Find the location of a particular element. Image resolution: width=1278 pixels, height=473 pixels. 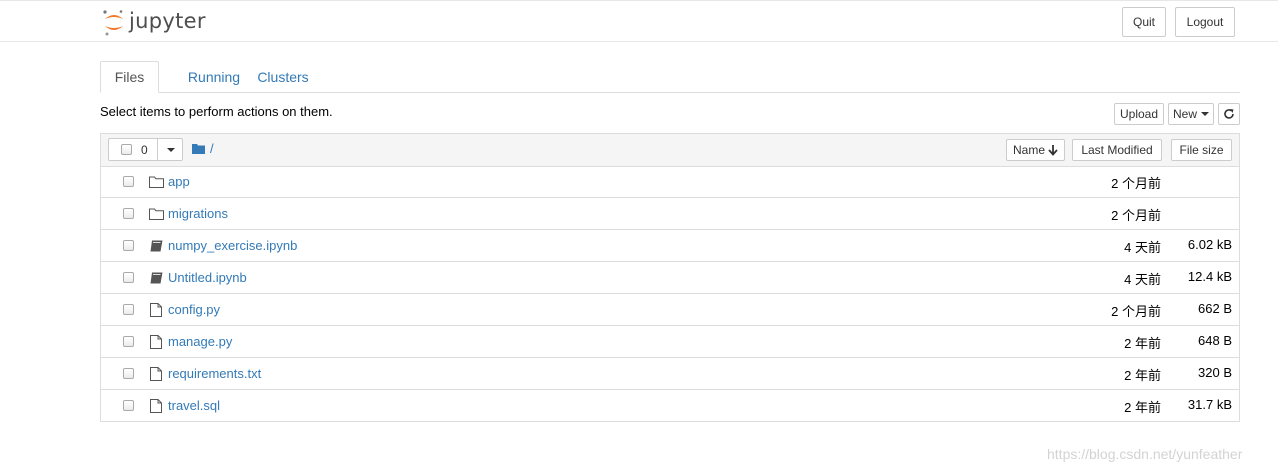

jupyter-logo-icon is located at coordinates (113, 23).